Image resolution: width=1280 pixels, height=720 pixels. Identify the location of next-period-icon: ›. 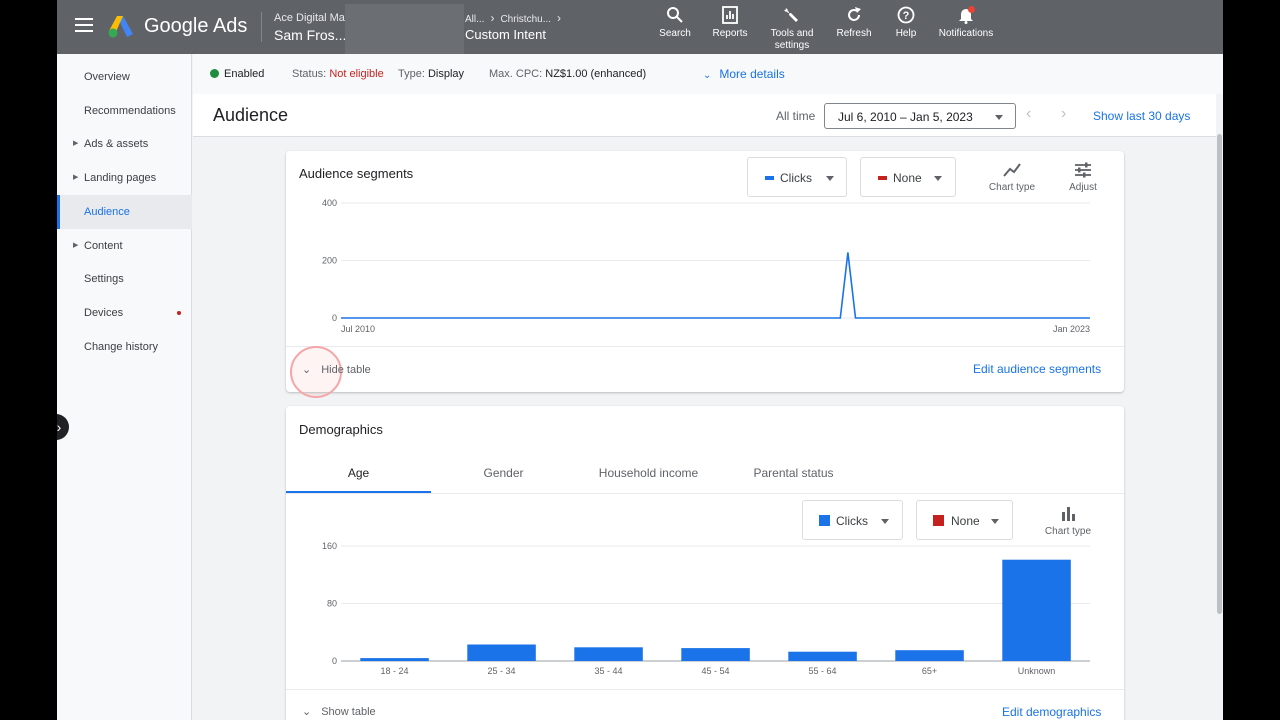
(1063, 114).